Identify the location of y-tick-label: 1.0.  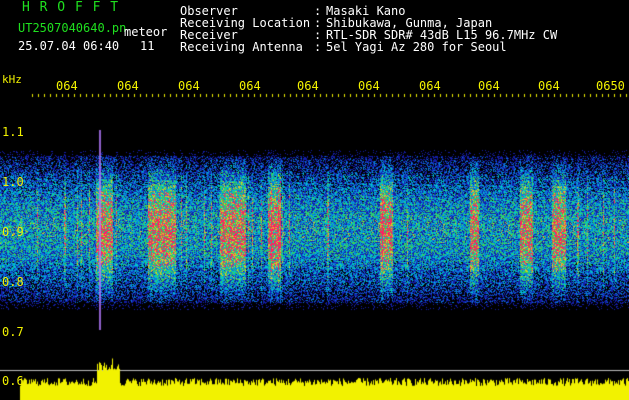
(13, 182).